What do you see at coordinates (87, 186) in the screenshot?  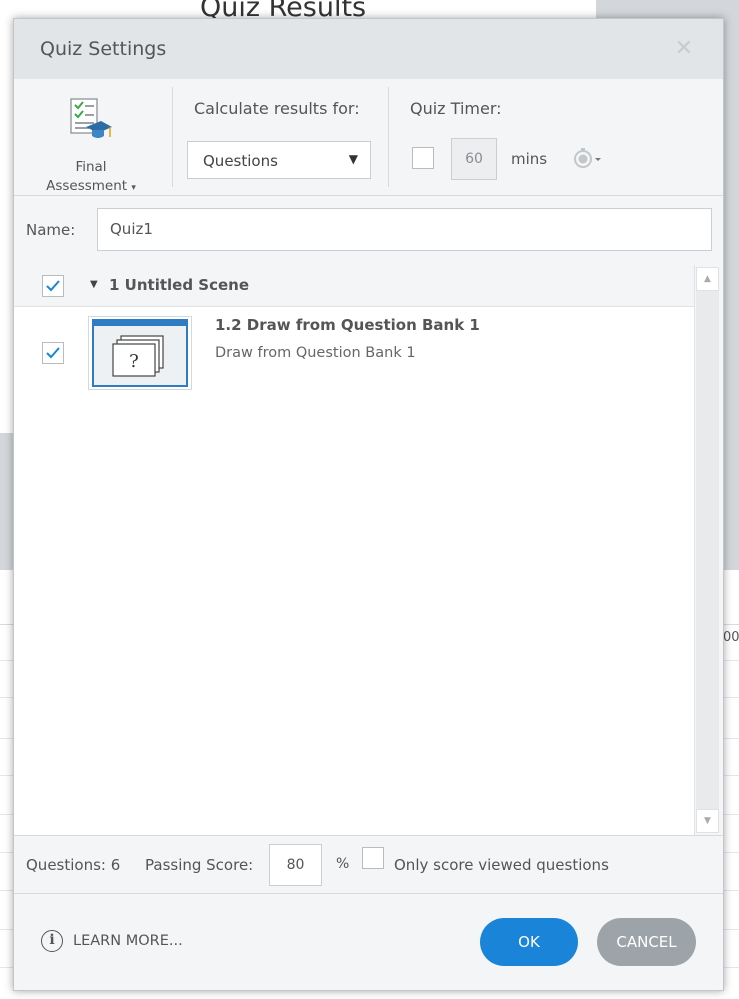 I see `assessment-label-line2: Assessment` at bounding box center [87, 186].